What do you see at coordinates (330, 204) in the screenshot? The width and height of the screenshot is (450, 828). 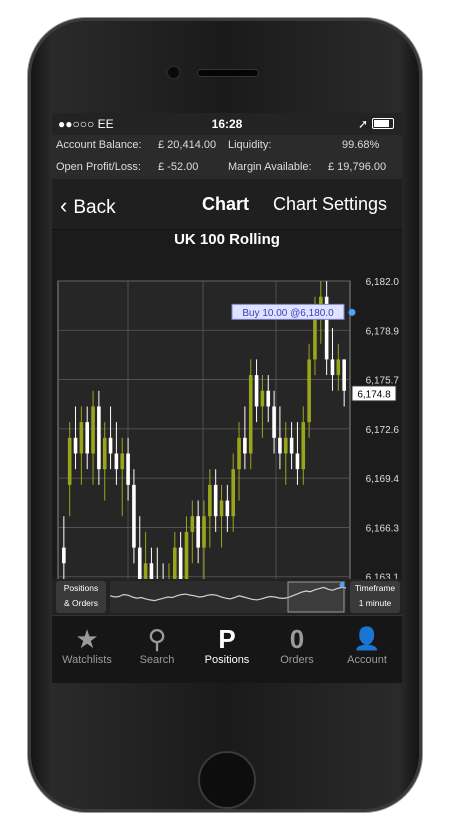 I see `chart-settings-button: Chart Settings` at bounding box center [330, 204].